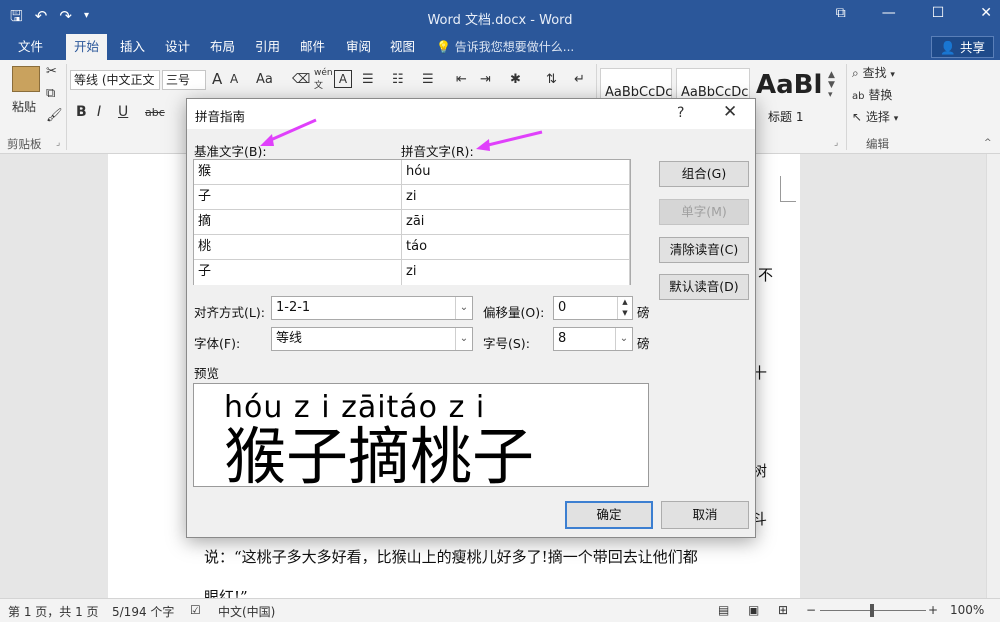  What do you see at coordinates (858, 96) in the screenshot?
I see `replace-icon: ab` at bounding box center [858, 96].